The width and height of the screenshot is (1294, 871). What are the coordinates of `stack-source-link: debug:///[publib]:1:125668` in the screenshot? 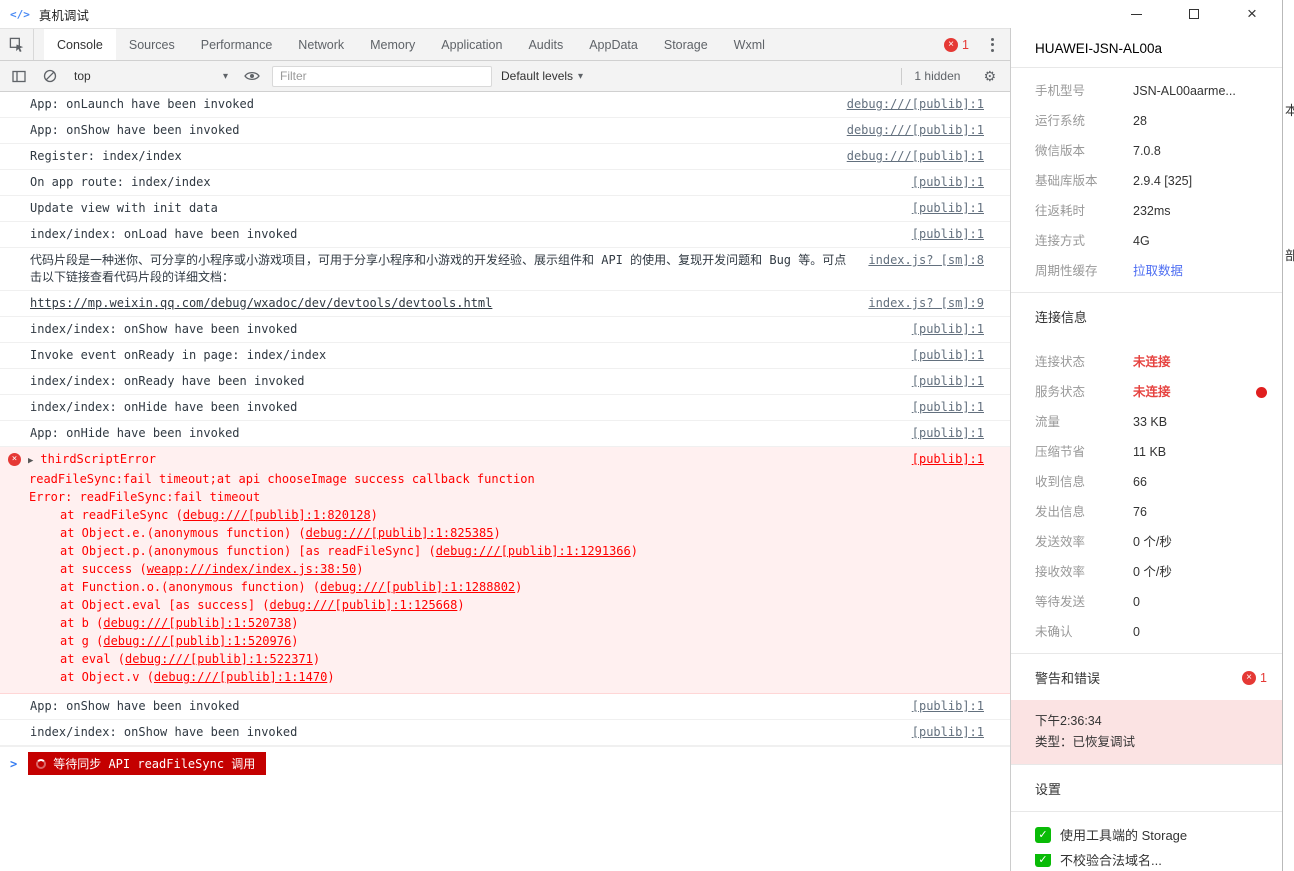 It's located at (364, 605).